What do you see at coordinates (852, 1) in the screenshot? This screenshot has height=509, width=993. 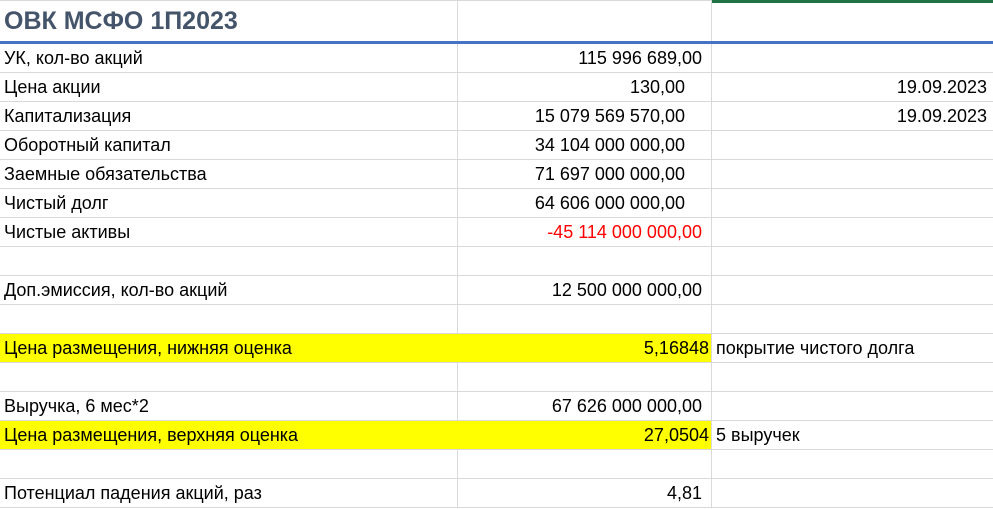 I see `selected-cell-border` at bounding box center [852, 1].